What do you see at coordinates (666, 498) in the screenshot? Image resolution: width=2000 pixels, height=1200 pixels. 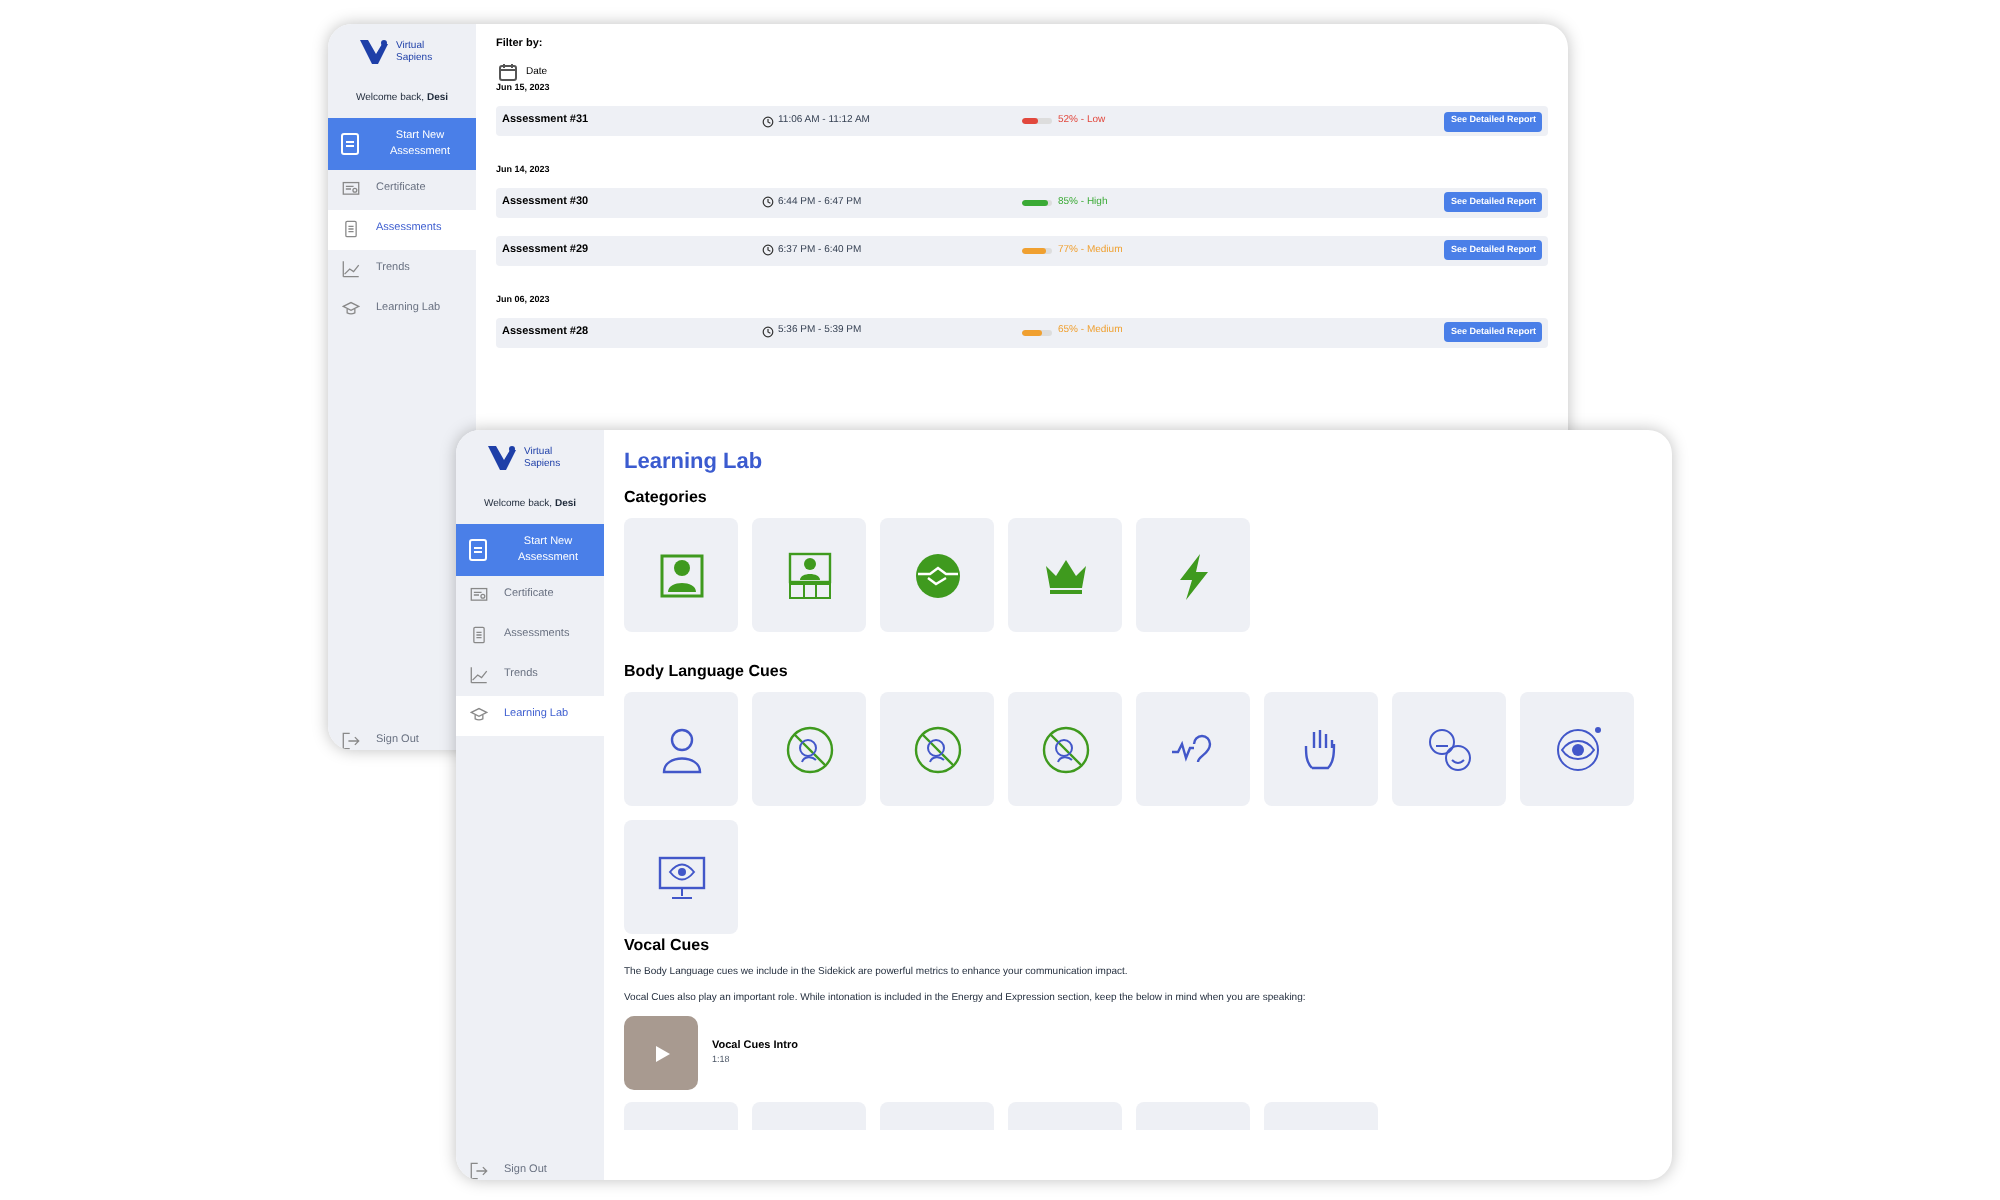 I see `section-heading: Categories` at bounding box center [666, 498].